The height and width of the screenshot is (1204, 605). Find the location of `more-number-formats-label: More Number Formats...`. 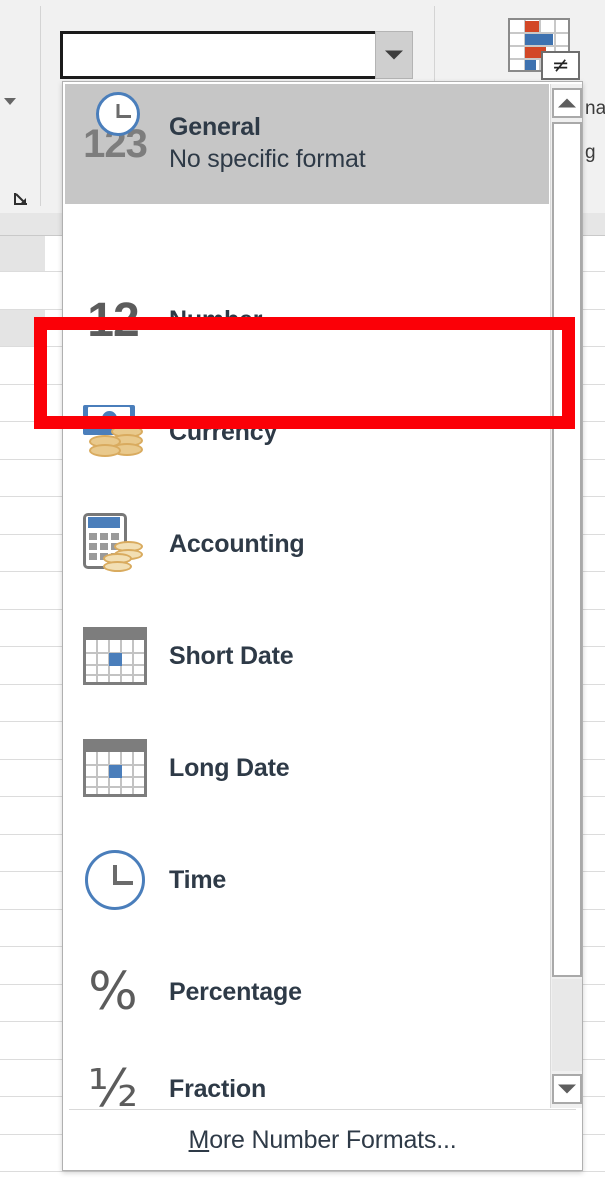

more-number-formats-label: More Number Formats... is located at coordinates (323, 1140).